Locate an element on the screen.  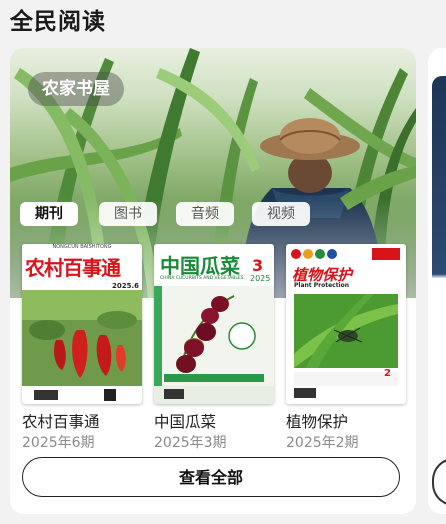
view-all-button: 查看全部 is located at coordinates (211, 477).